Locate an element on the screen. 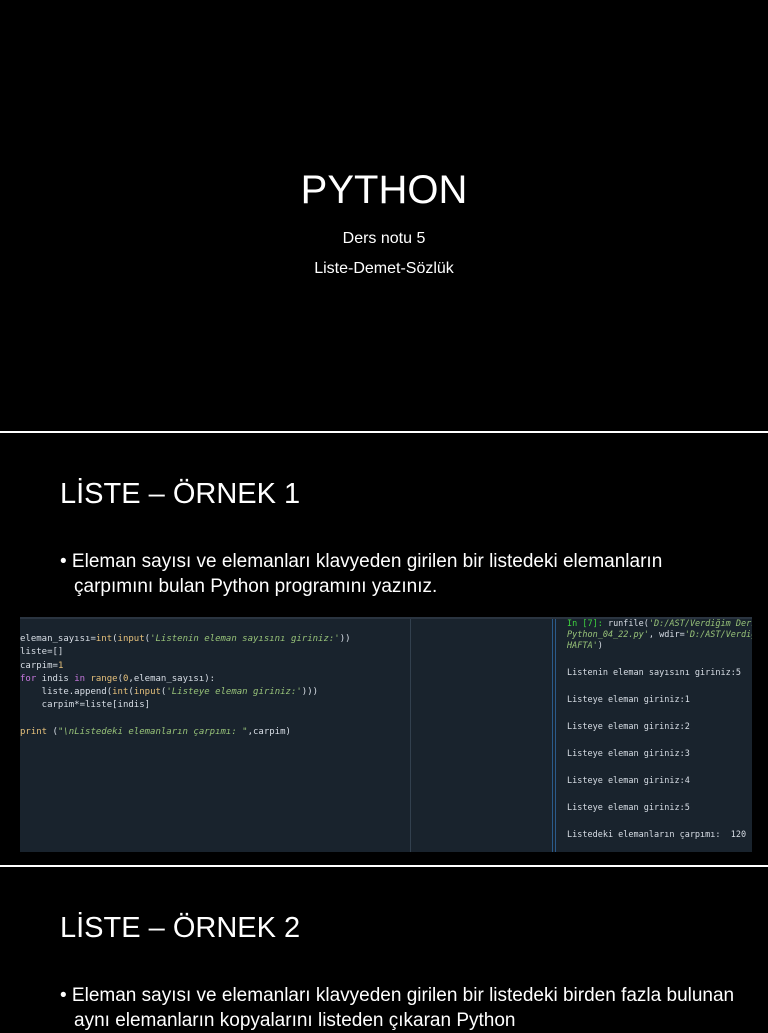 The image size is (768, 1033). subtitle-topic: Liste-Demet-Sözlük is located at coordinates (384, 268).